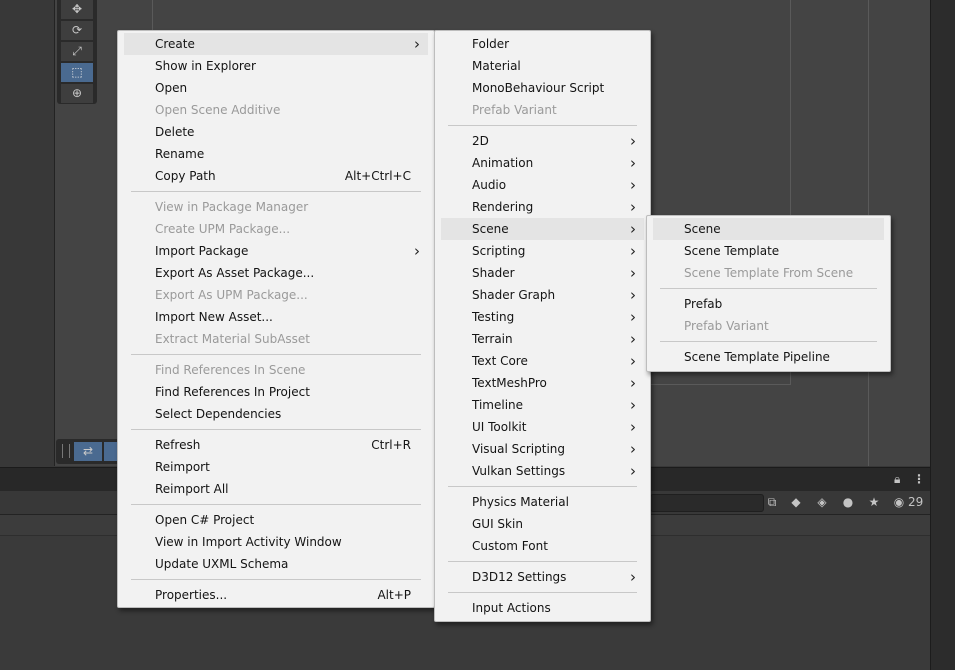 The image size is (955, 670). What do you see at coordinates (171, 88) in the screenshot?
I see `menu-item-label: Open` at bounding box center [171, 88].